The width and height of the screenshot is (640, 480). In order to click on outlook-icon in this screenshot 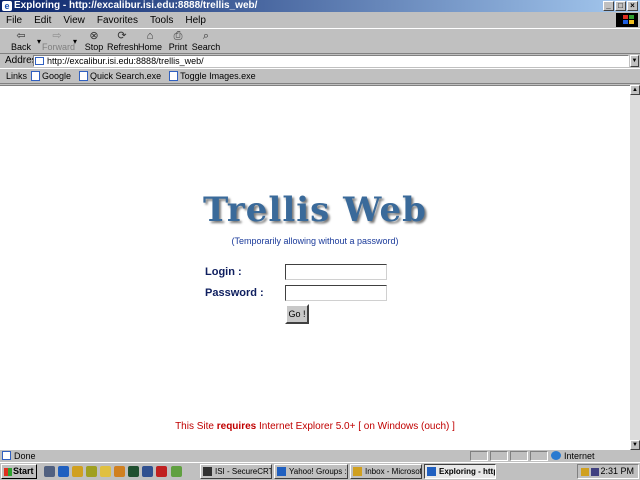, I will do `click(357, 471)`.